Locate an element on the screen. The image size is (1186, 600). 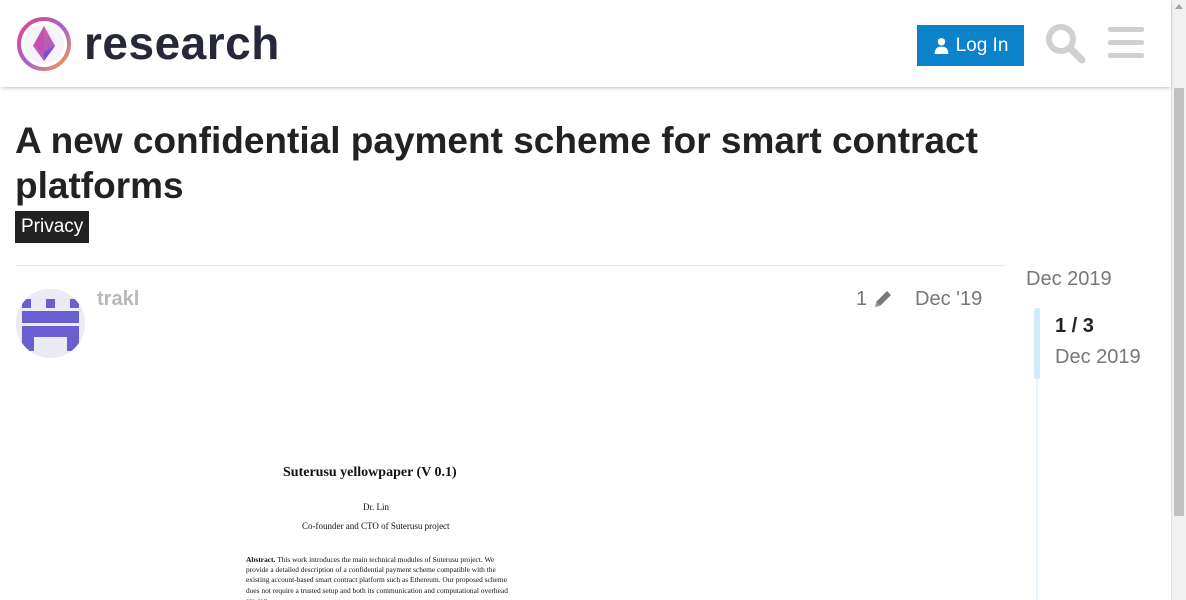
post-username: trakl is located at coordinates (118, 299).